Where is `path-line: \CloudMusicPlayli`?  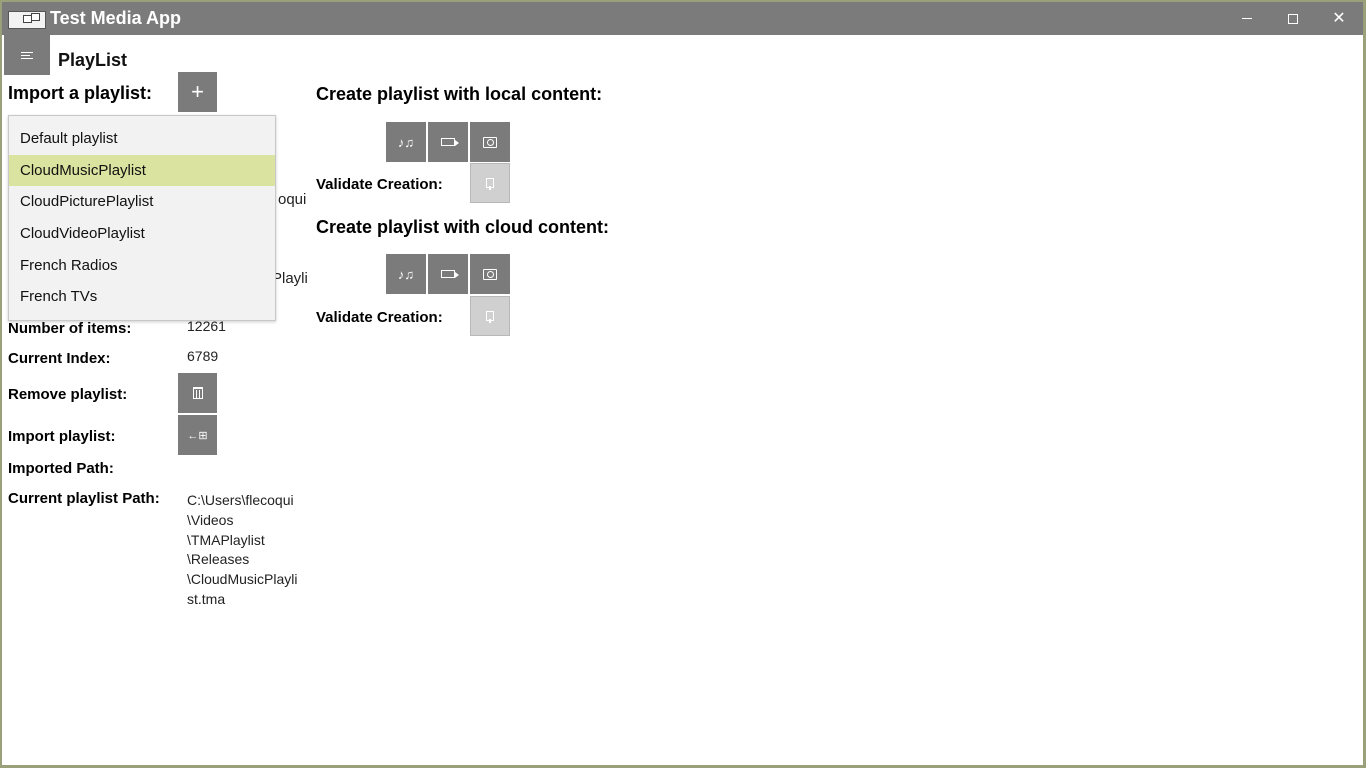
path-line: \CloudMusicPlayli is located at coordinates (242, 579).